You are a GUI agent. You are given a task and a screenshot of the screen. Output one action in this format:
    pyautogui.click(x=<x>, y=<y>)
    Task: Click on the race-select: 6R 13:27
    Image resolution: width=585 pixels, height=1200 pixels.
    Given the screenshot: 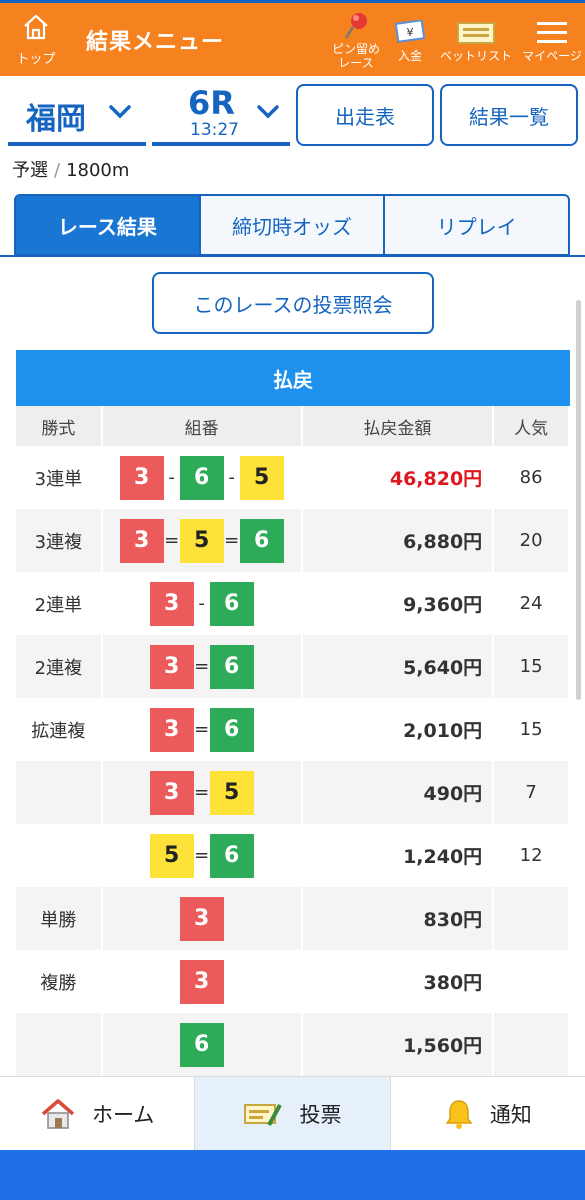 What is the action you would take?
    pyautogui.click(x=221, y=115)
    